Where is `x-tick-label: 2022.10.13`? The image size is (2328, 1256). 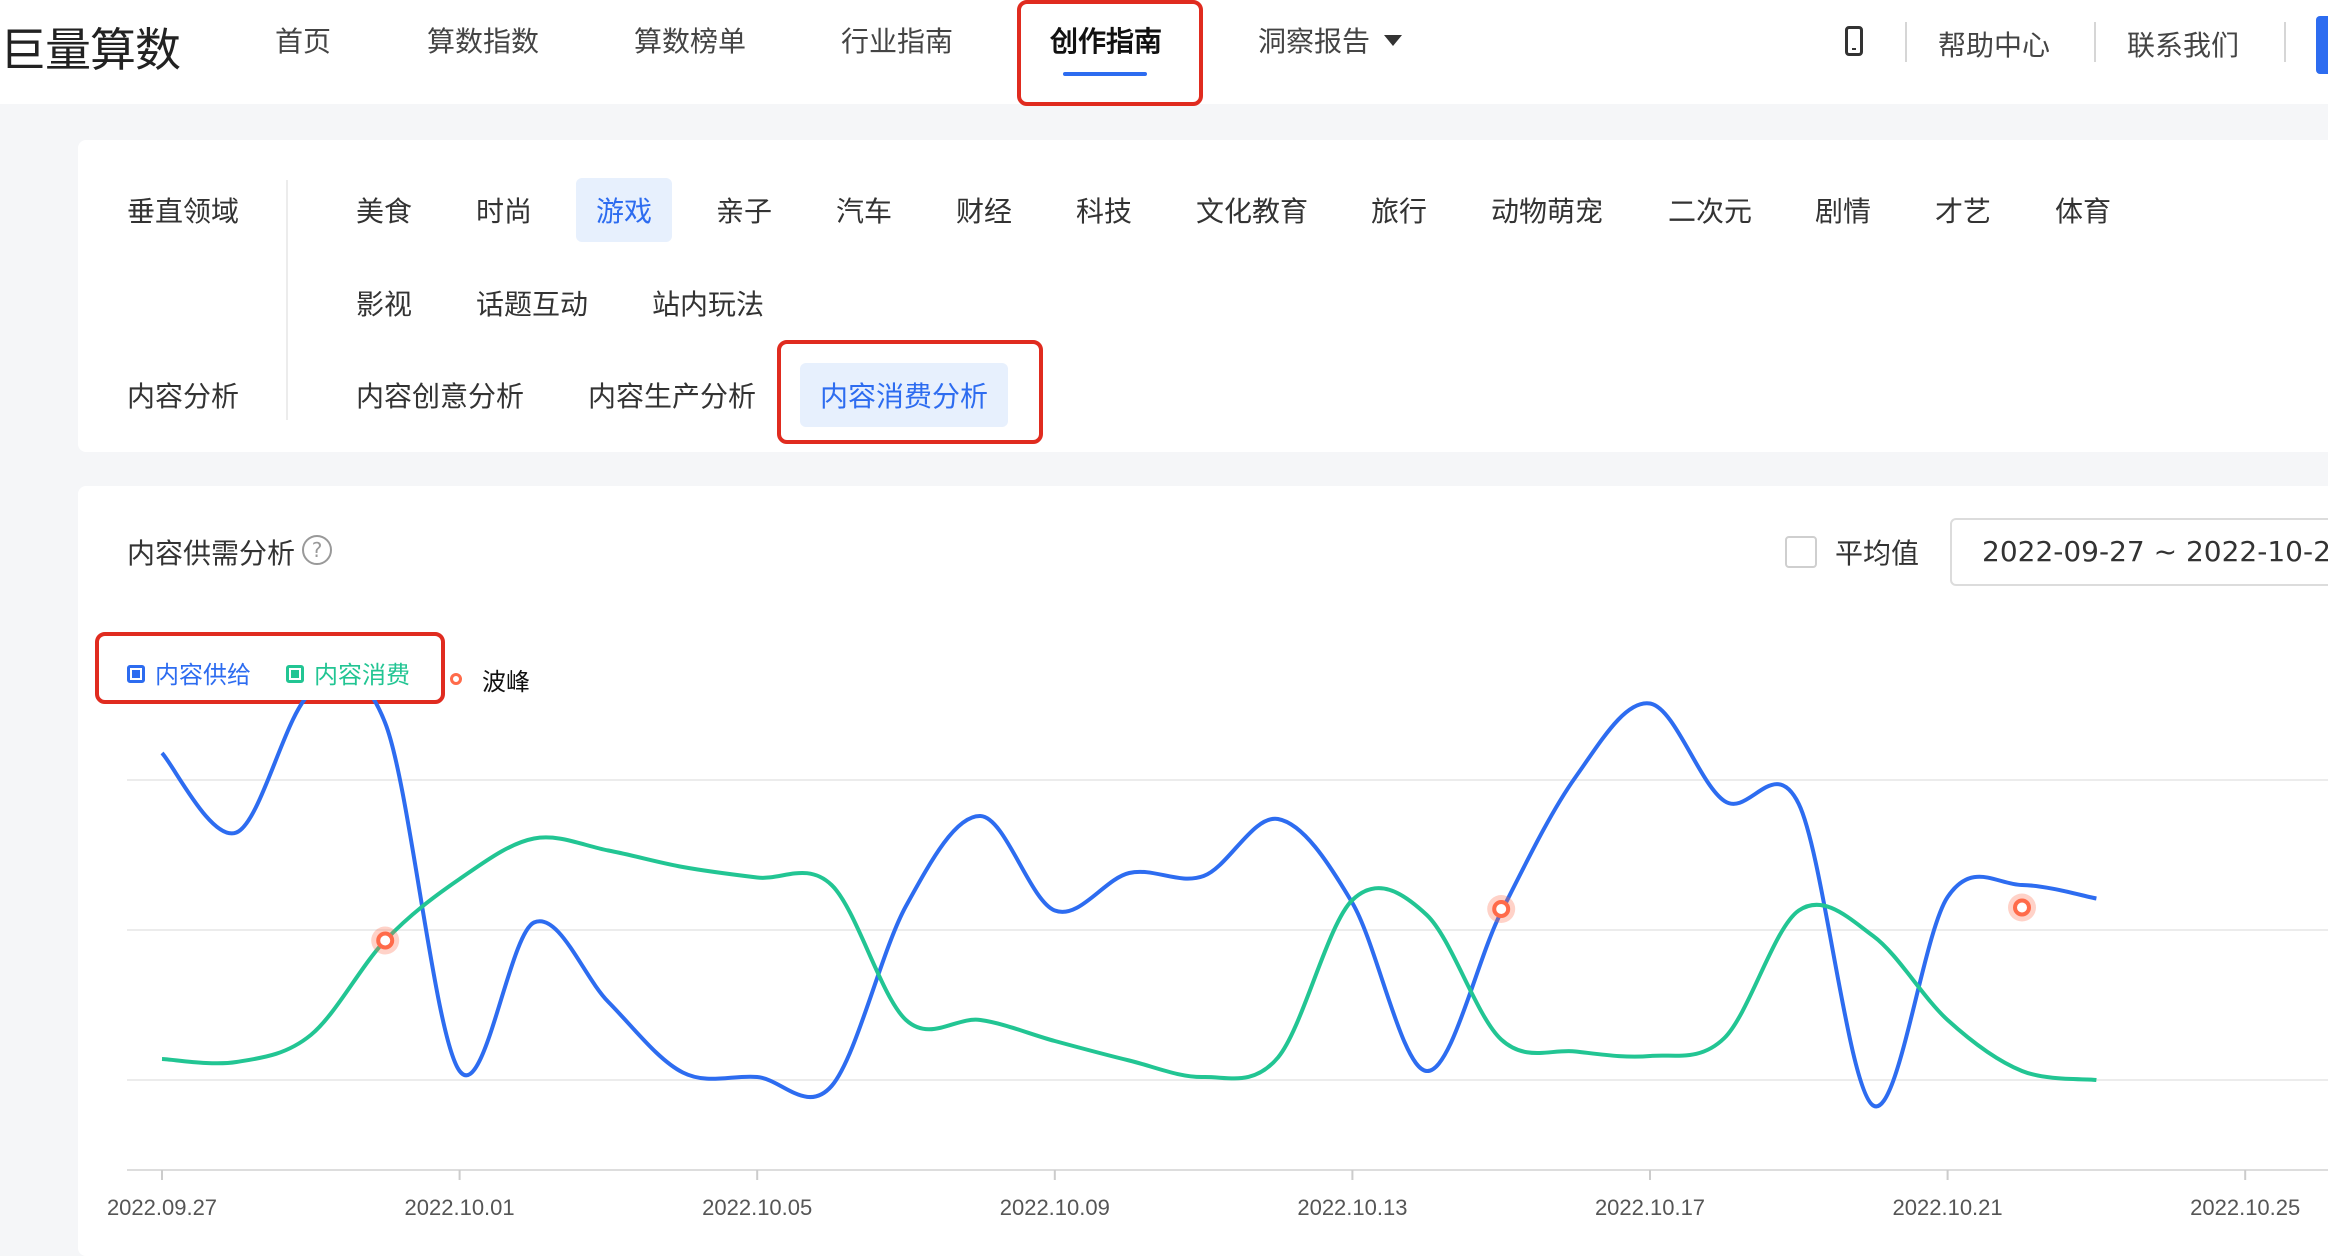 x-tick-label: 2022.10.13 is located at coordinates (1352, 1207).